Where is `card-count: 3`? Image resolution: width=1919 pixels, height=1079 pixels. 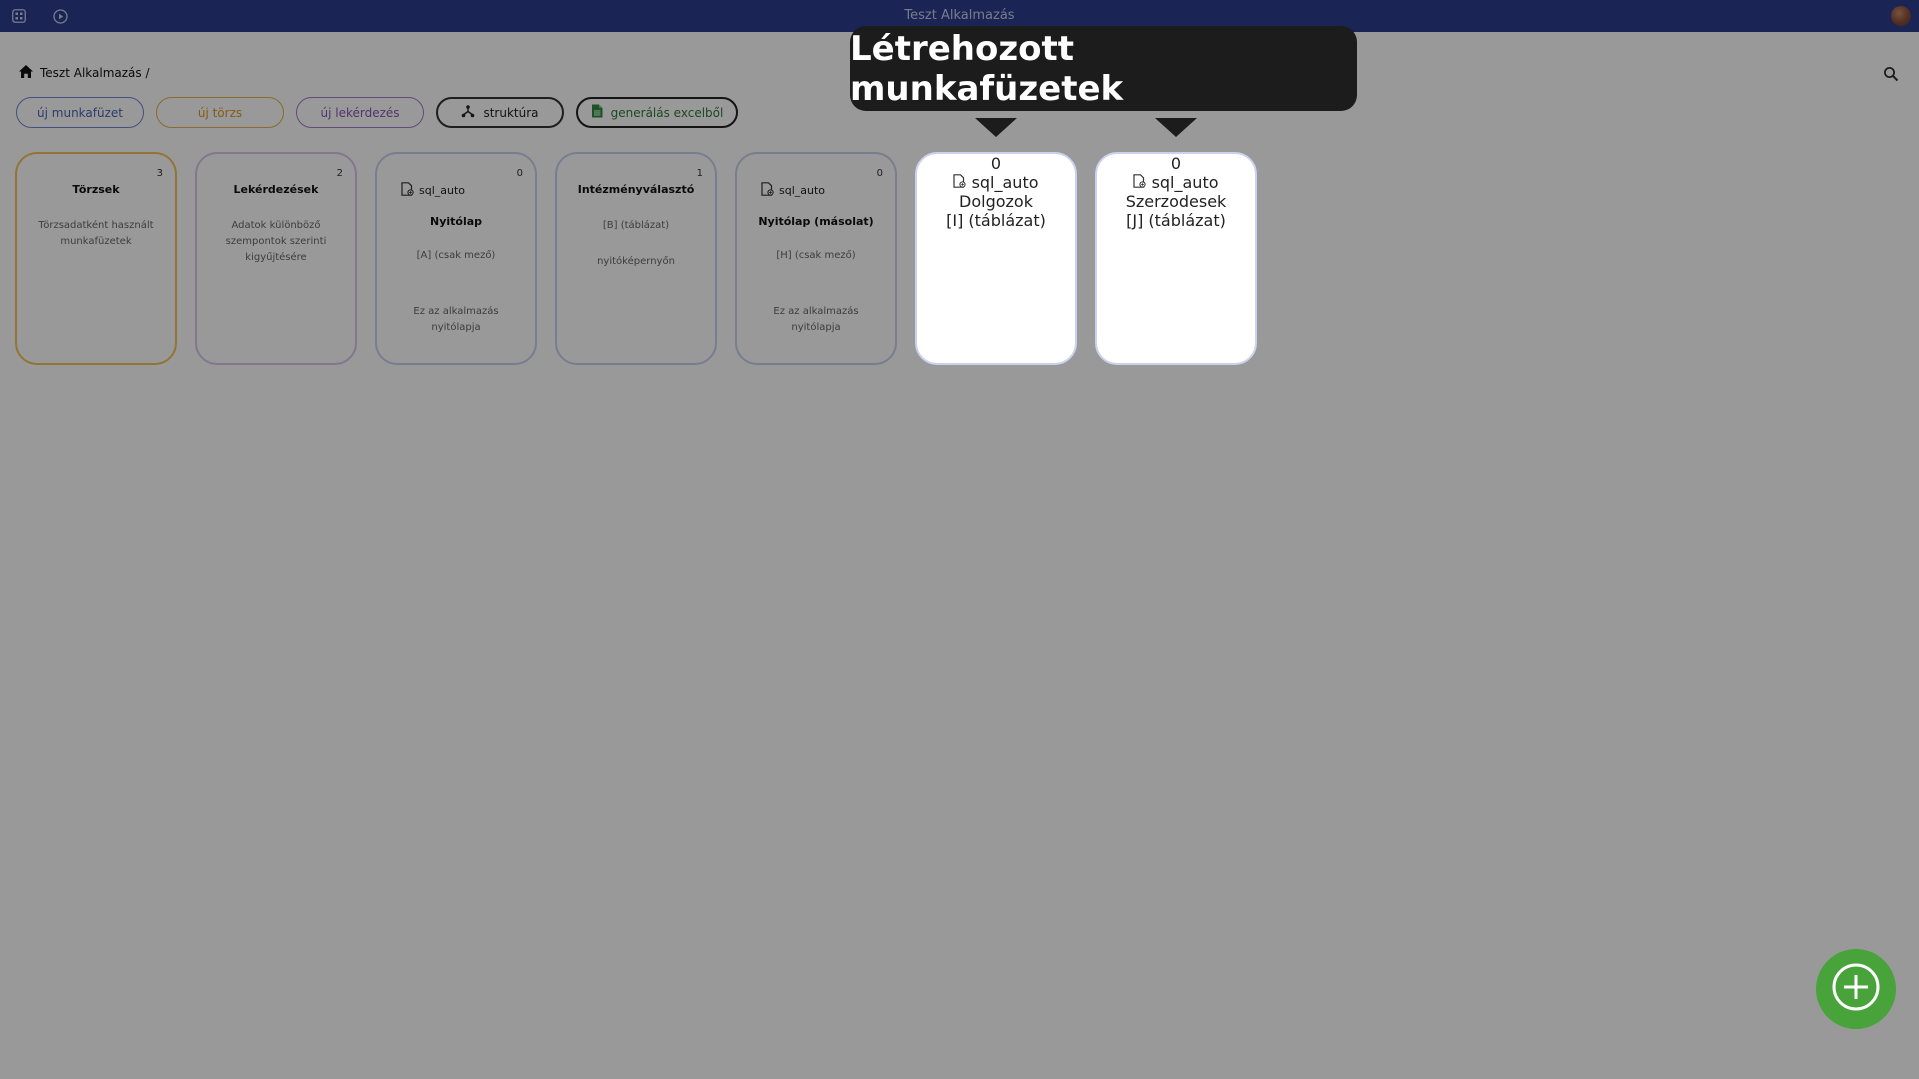
card-count: 3 is located at coordinates (159, 173).